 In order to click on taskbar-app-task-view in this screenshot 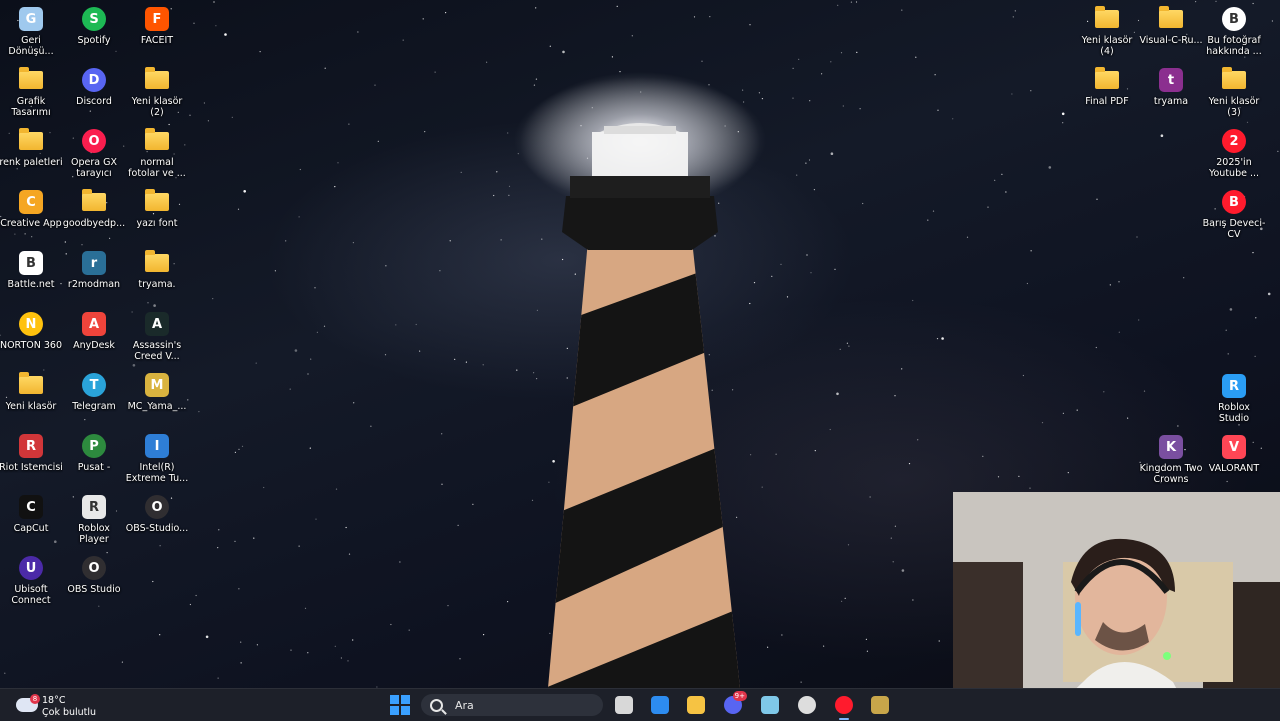, I will do `click(624, 705)`.